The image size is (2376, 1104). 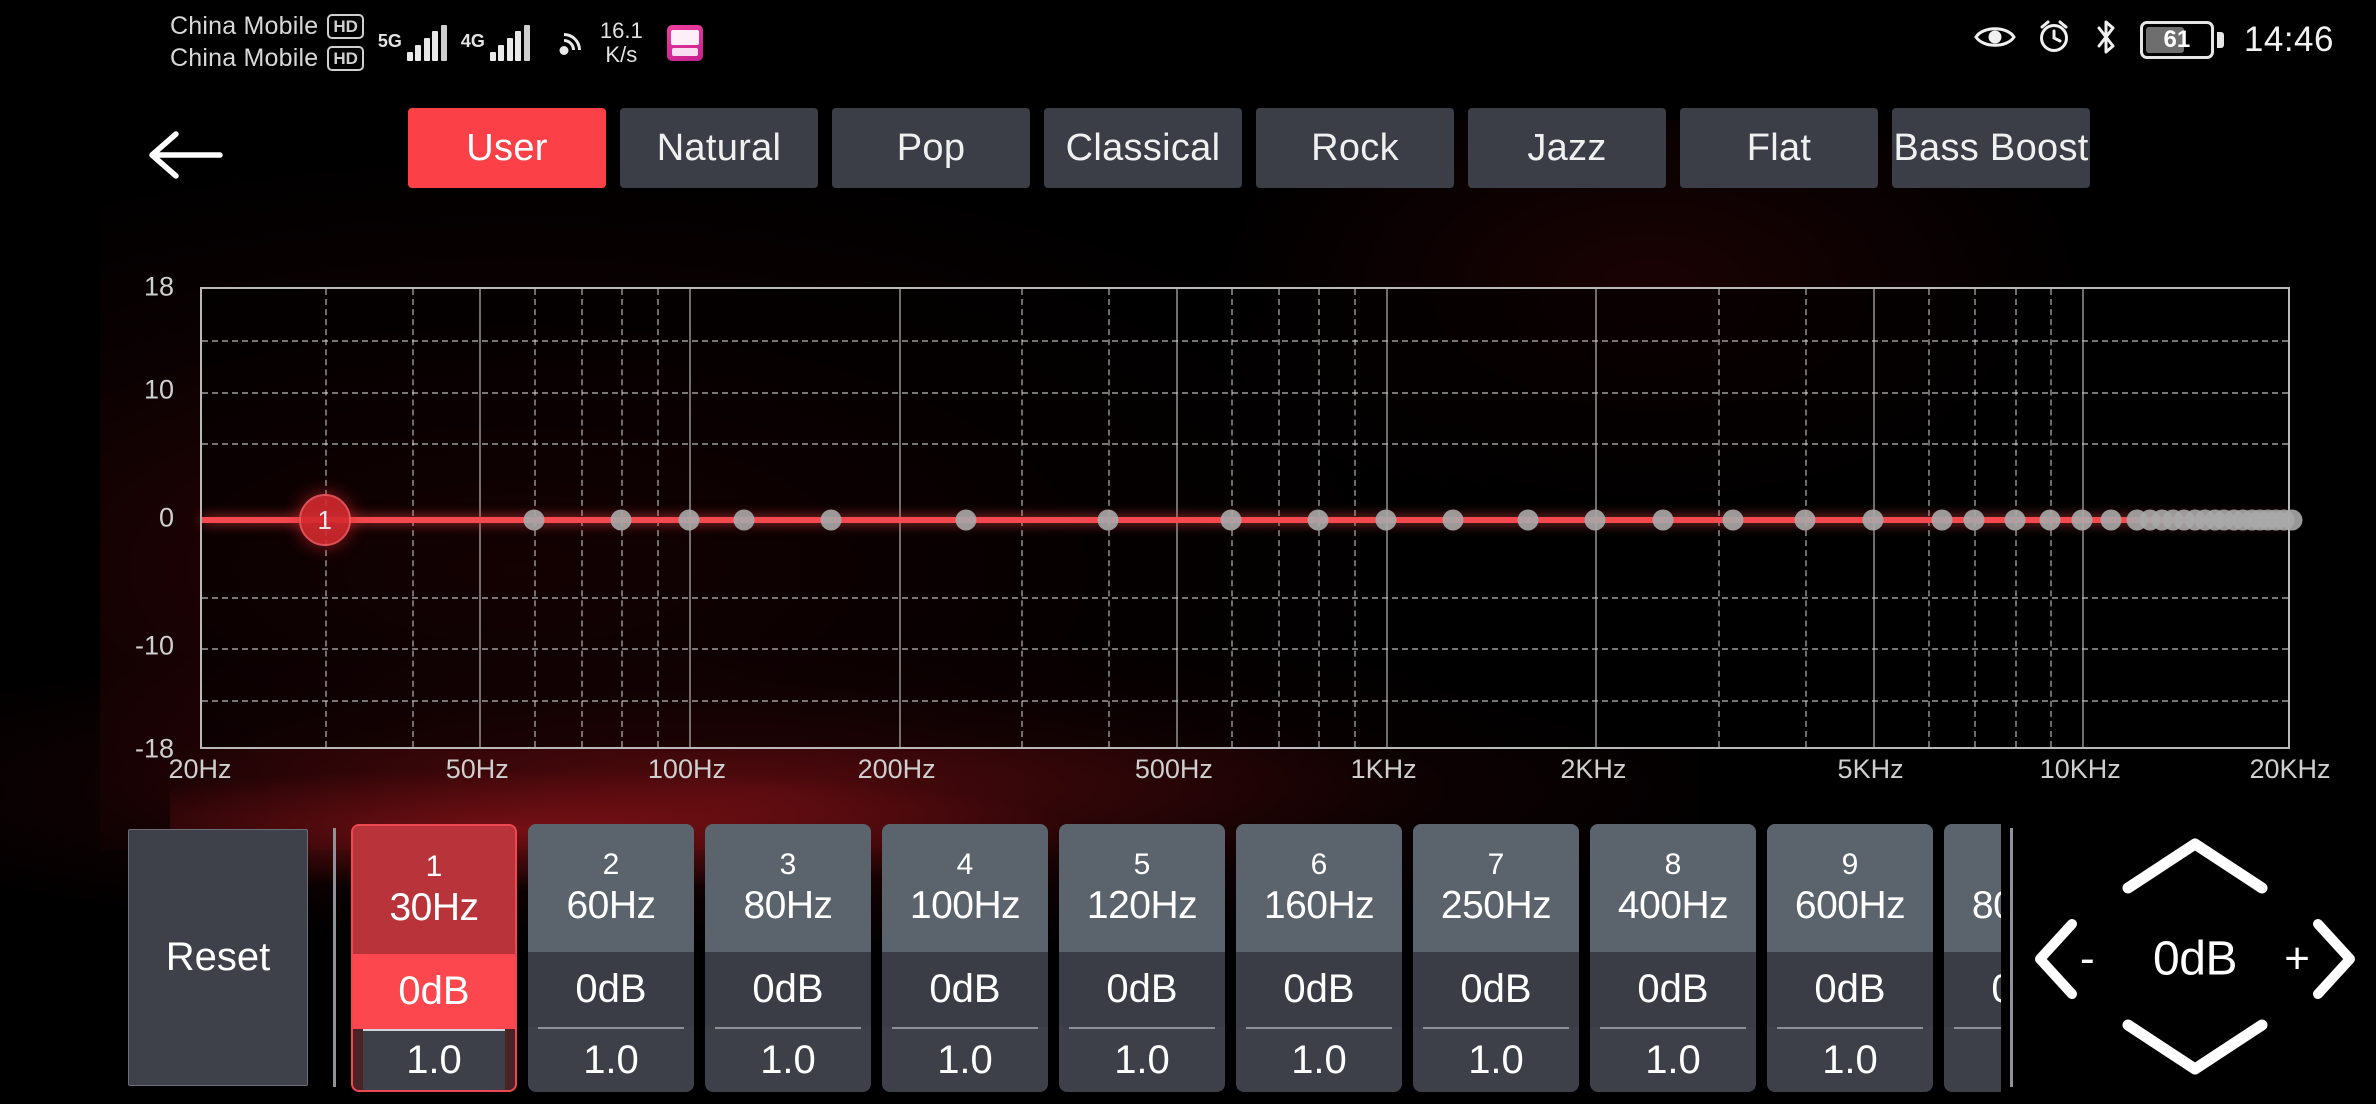 What do you see at coordinates (1143, 148) in the screenshot?
I see `preset-tab-classical: Classical` at bounding box center [1143, 148].